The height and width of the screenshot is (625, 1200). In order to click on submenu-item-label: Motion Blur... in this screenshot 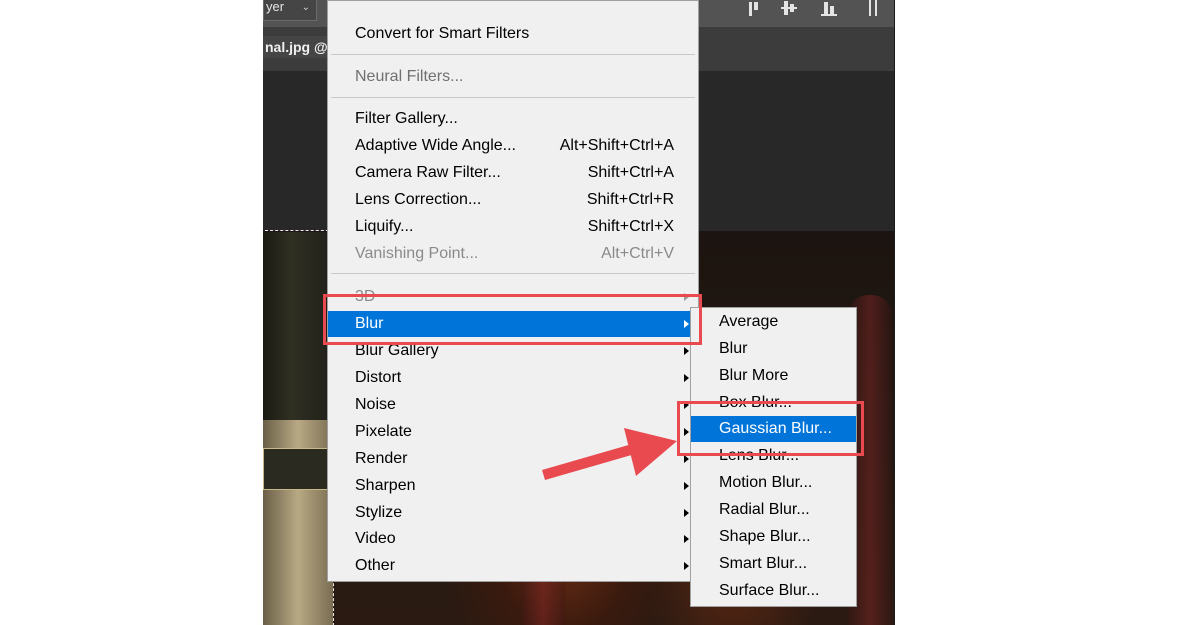, I will do `click(766, 482)`.